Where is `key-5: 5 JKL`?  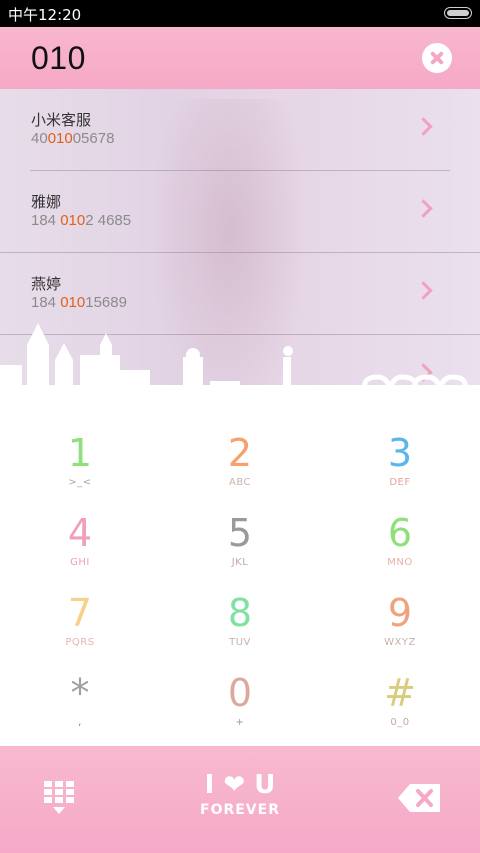 key-5: 5 JKL is located at coordinates (240, 535).